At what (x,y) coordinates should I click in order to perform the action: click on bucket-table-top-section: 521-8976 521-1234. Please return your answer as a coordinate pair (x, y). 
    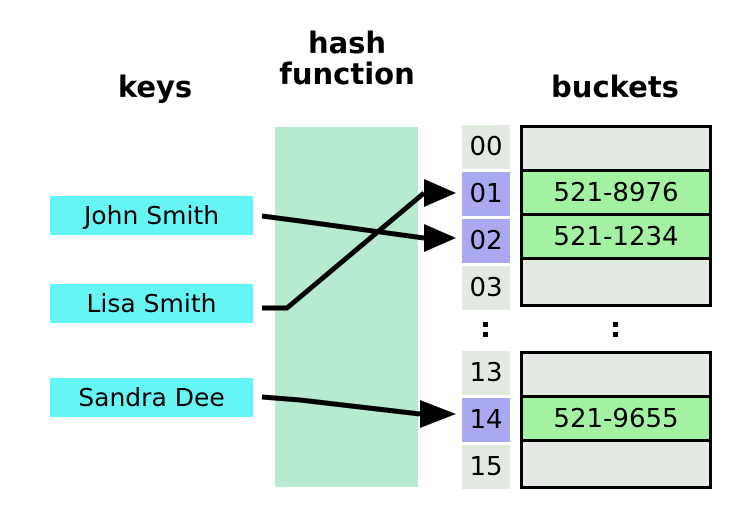
    Looking at the image, I should click on (616, 216).